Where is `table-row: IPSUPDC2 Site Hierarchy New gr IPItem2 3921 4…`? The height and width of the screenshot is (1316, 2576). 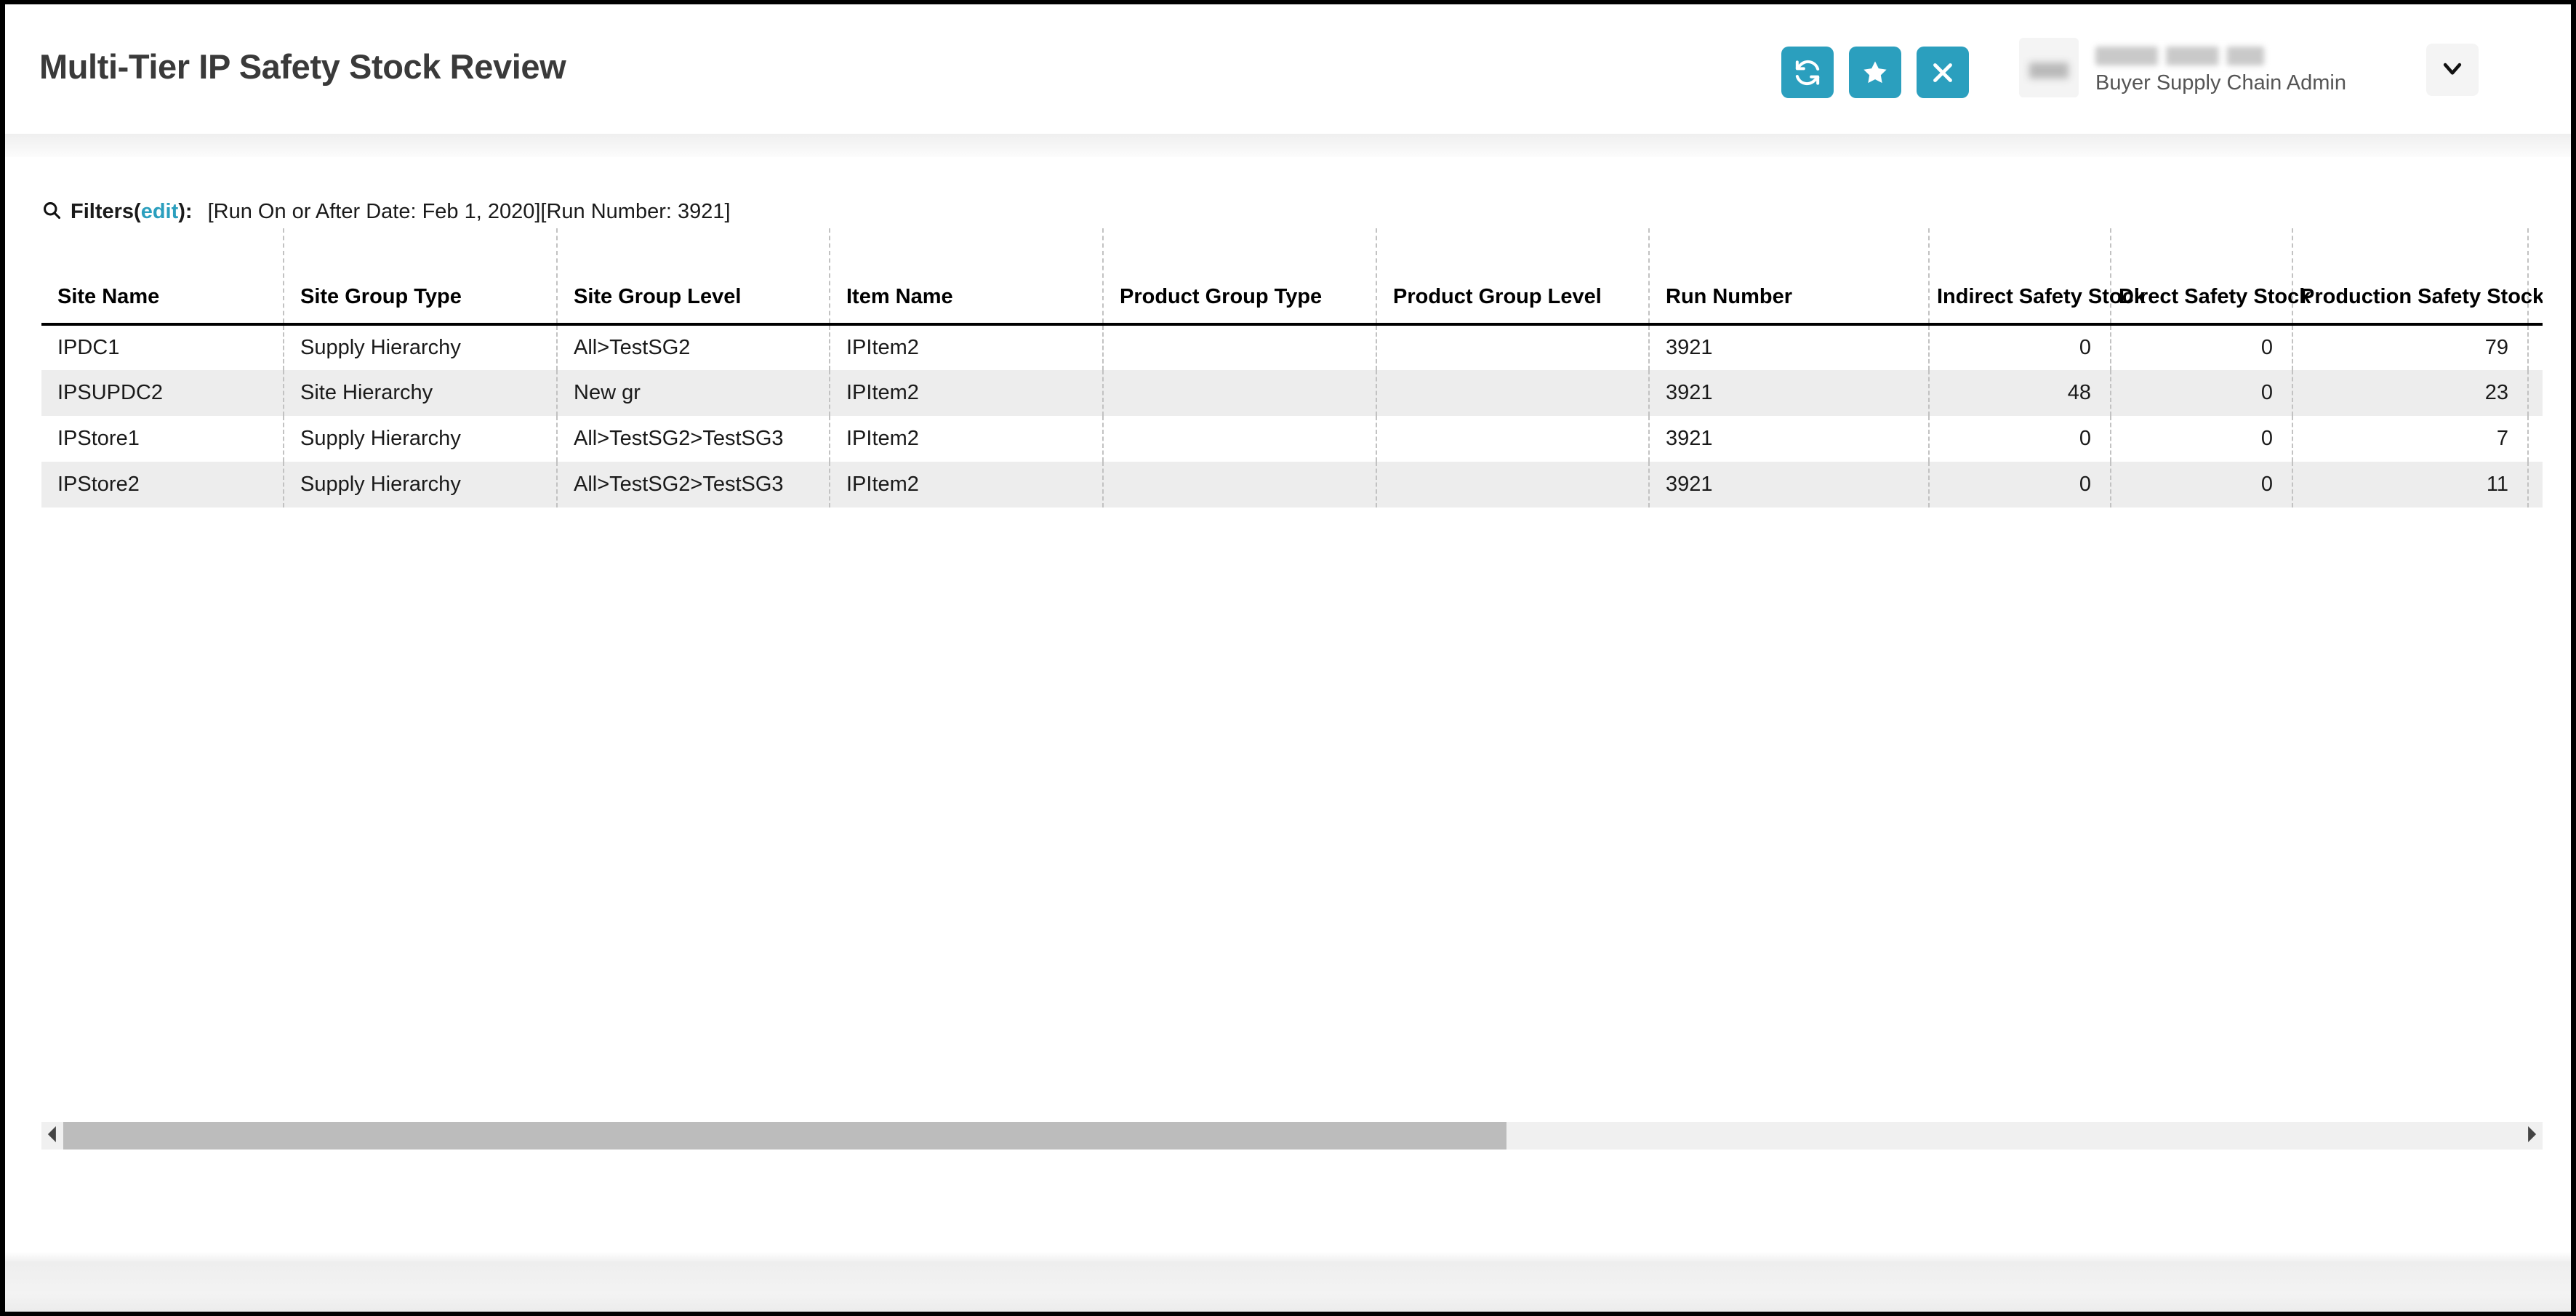 table-row: IPSUPDC2 Site Hierarchy New gr IPItem2 3921 4… is located at coordinates (1292, 393).